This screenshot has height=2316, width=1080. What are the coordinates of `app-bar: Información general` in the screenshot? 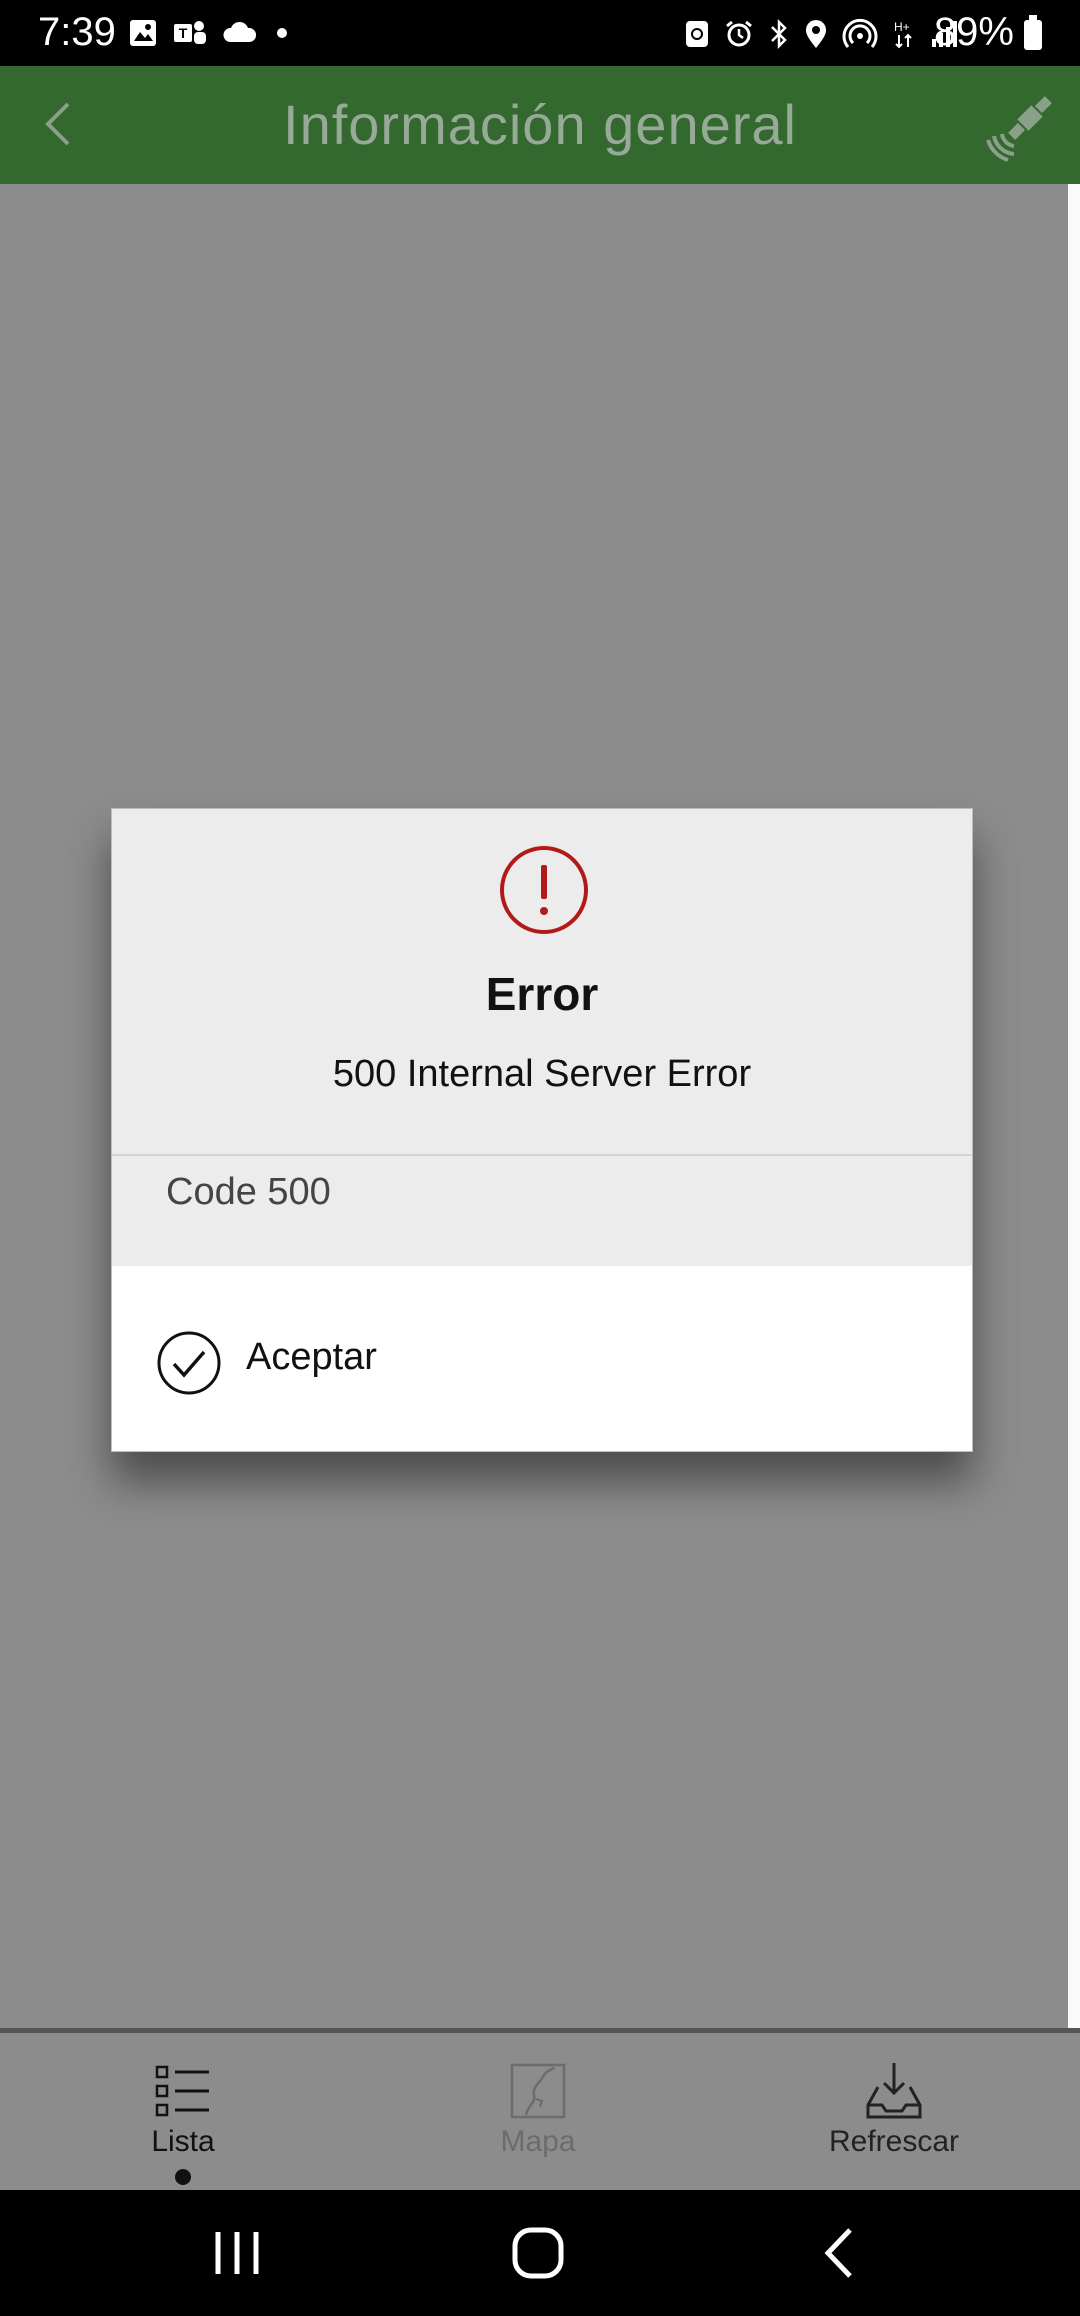 It's located at (540, 125).